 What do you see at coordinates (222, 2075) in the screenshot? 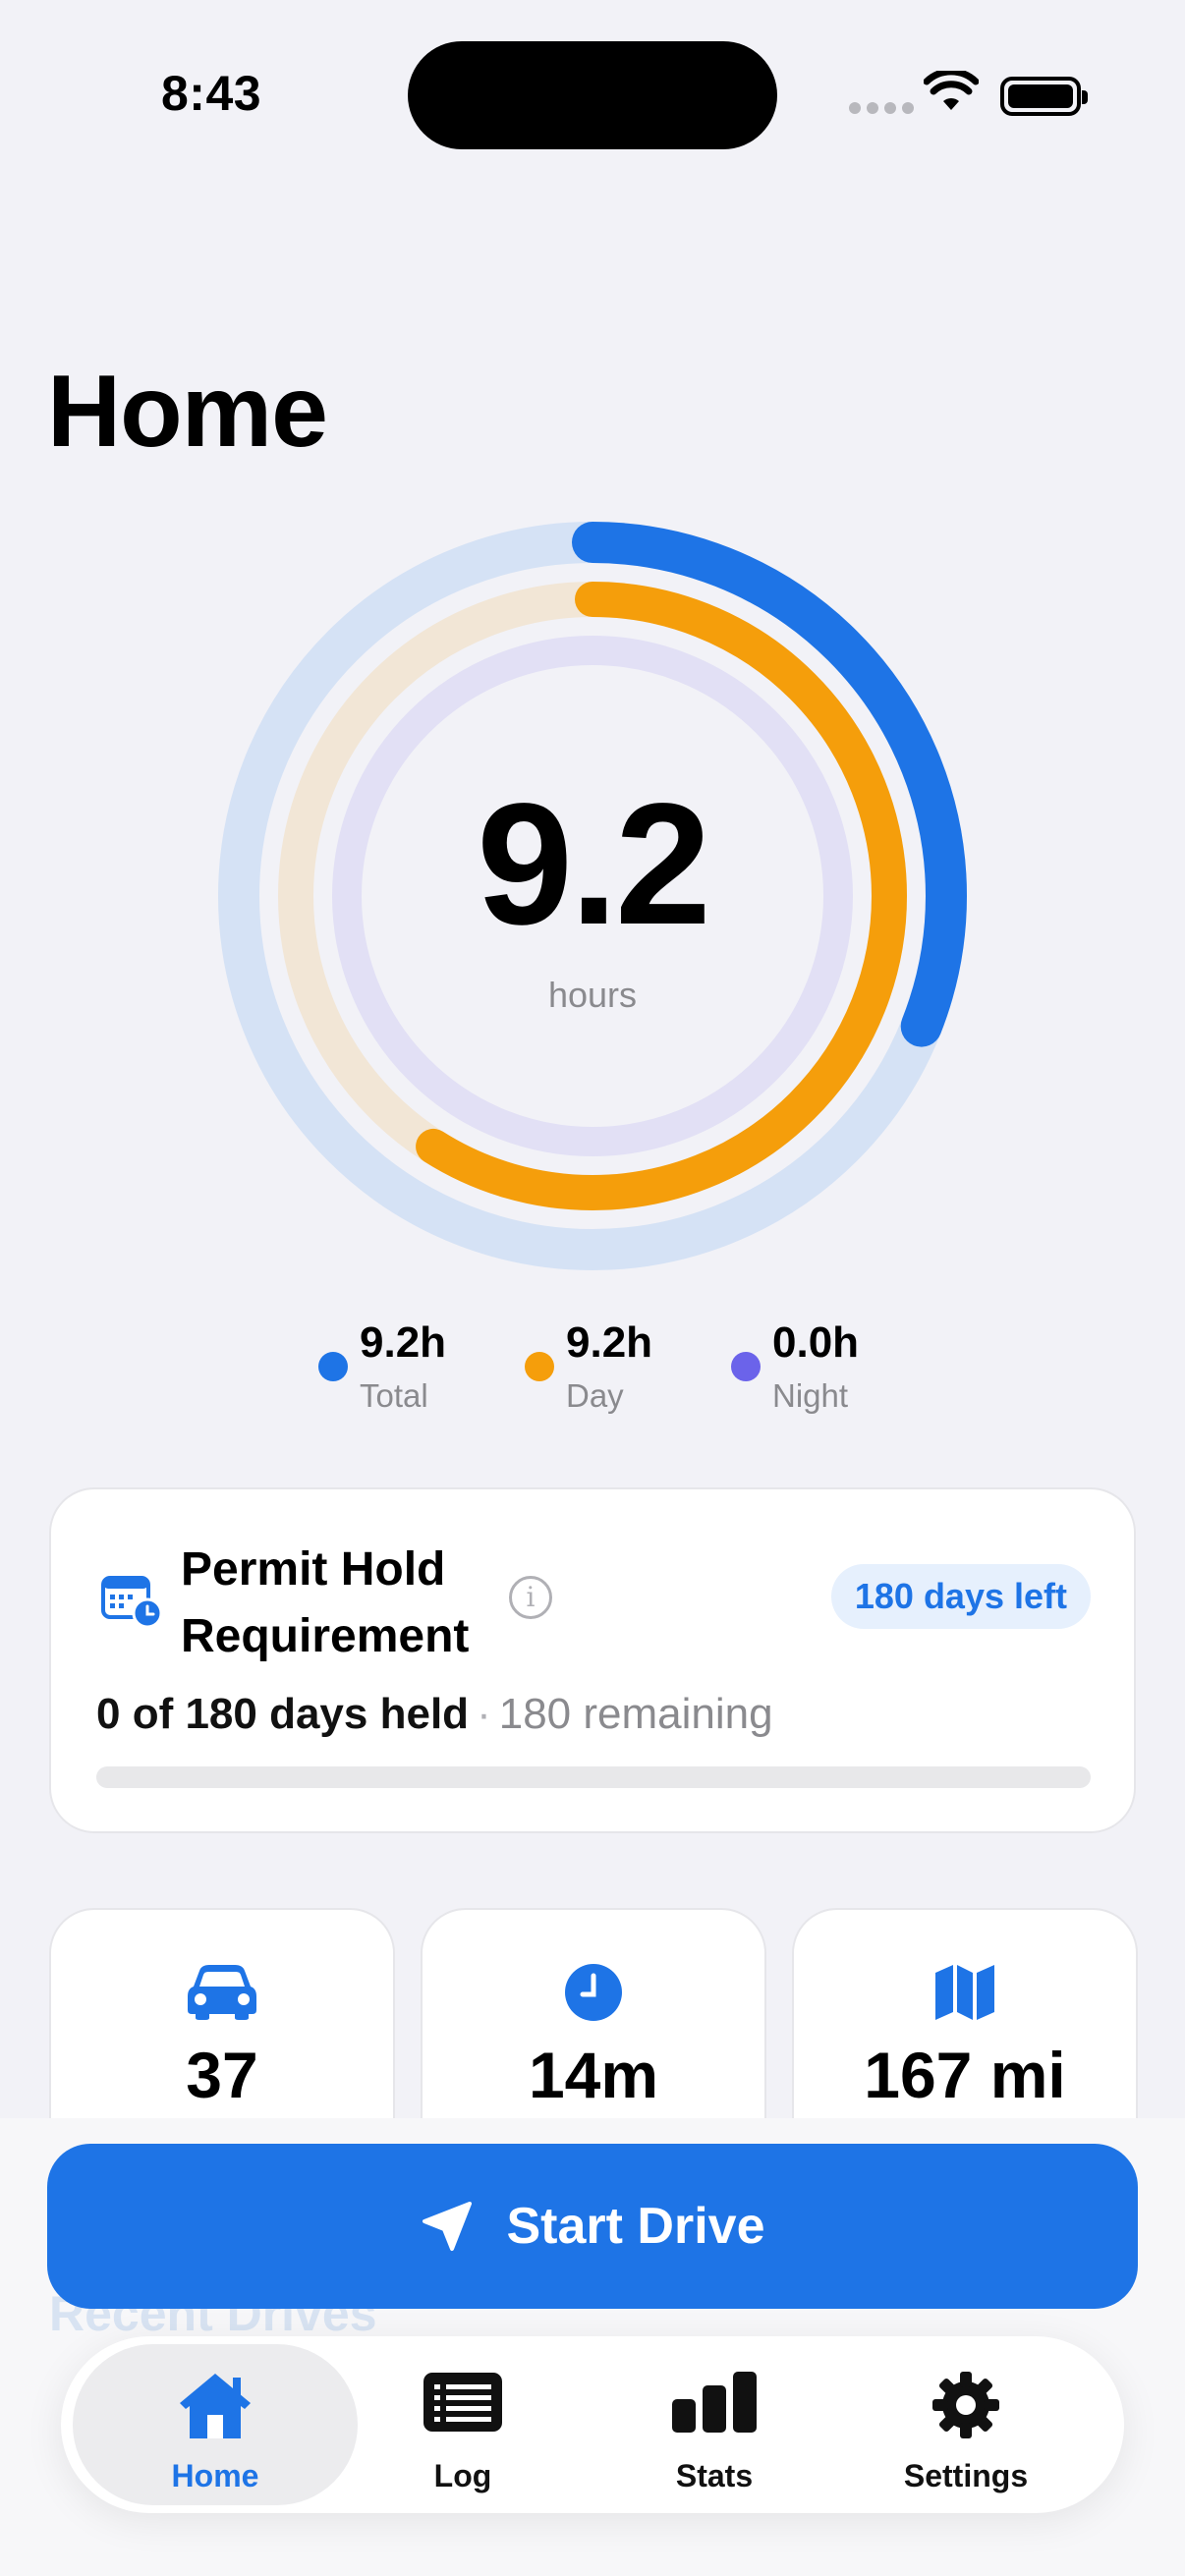
I see `stat-drives-value: 37` at bounding box center [222, 2075].